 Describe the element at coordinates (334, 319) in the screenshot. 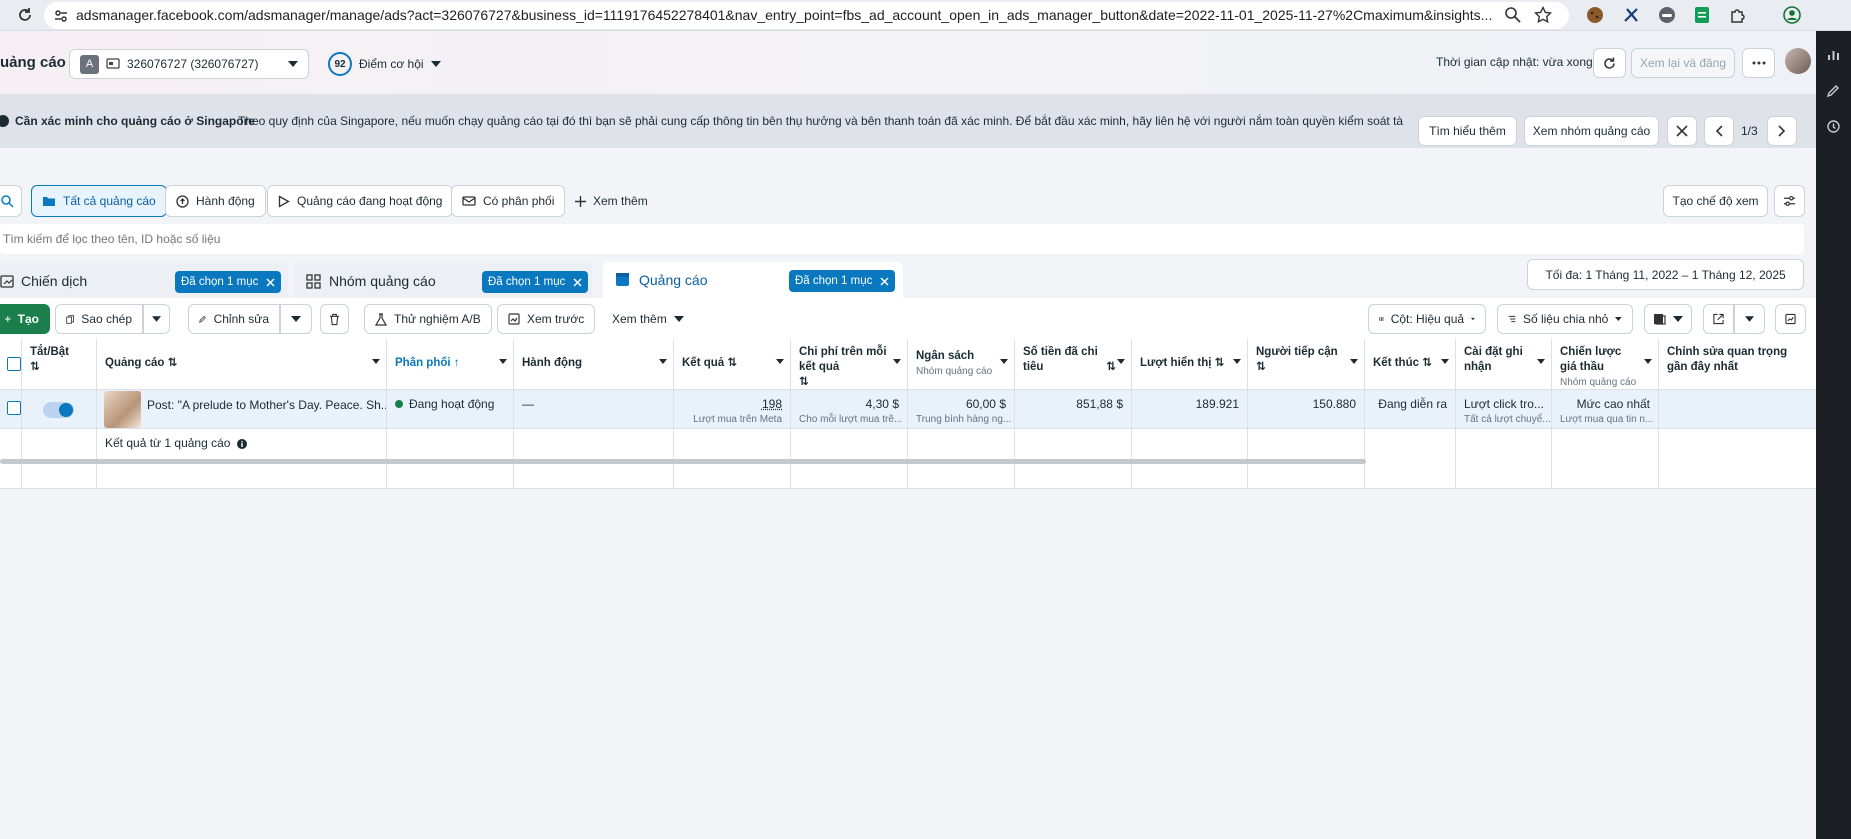

I see `delete-button` at that location.